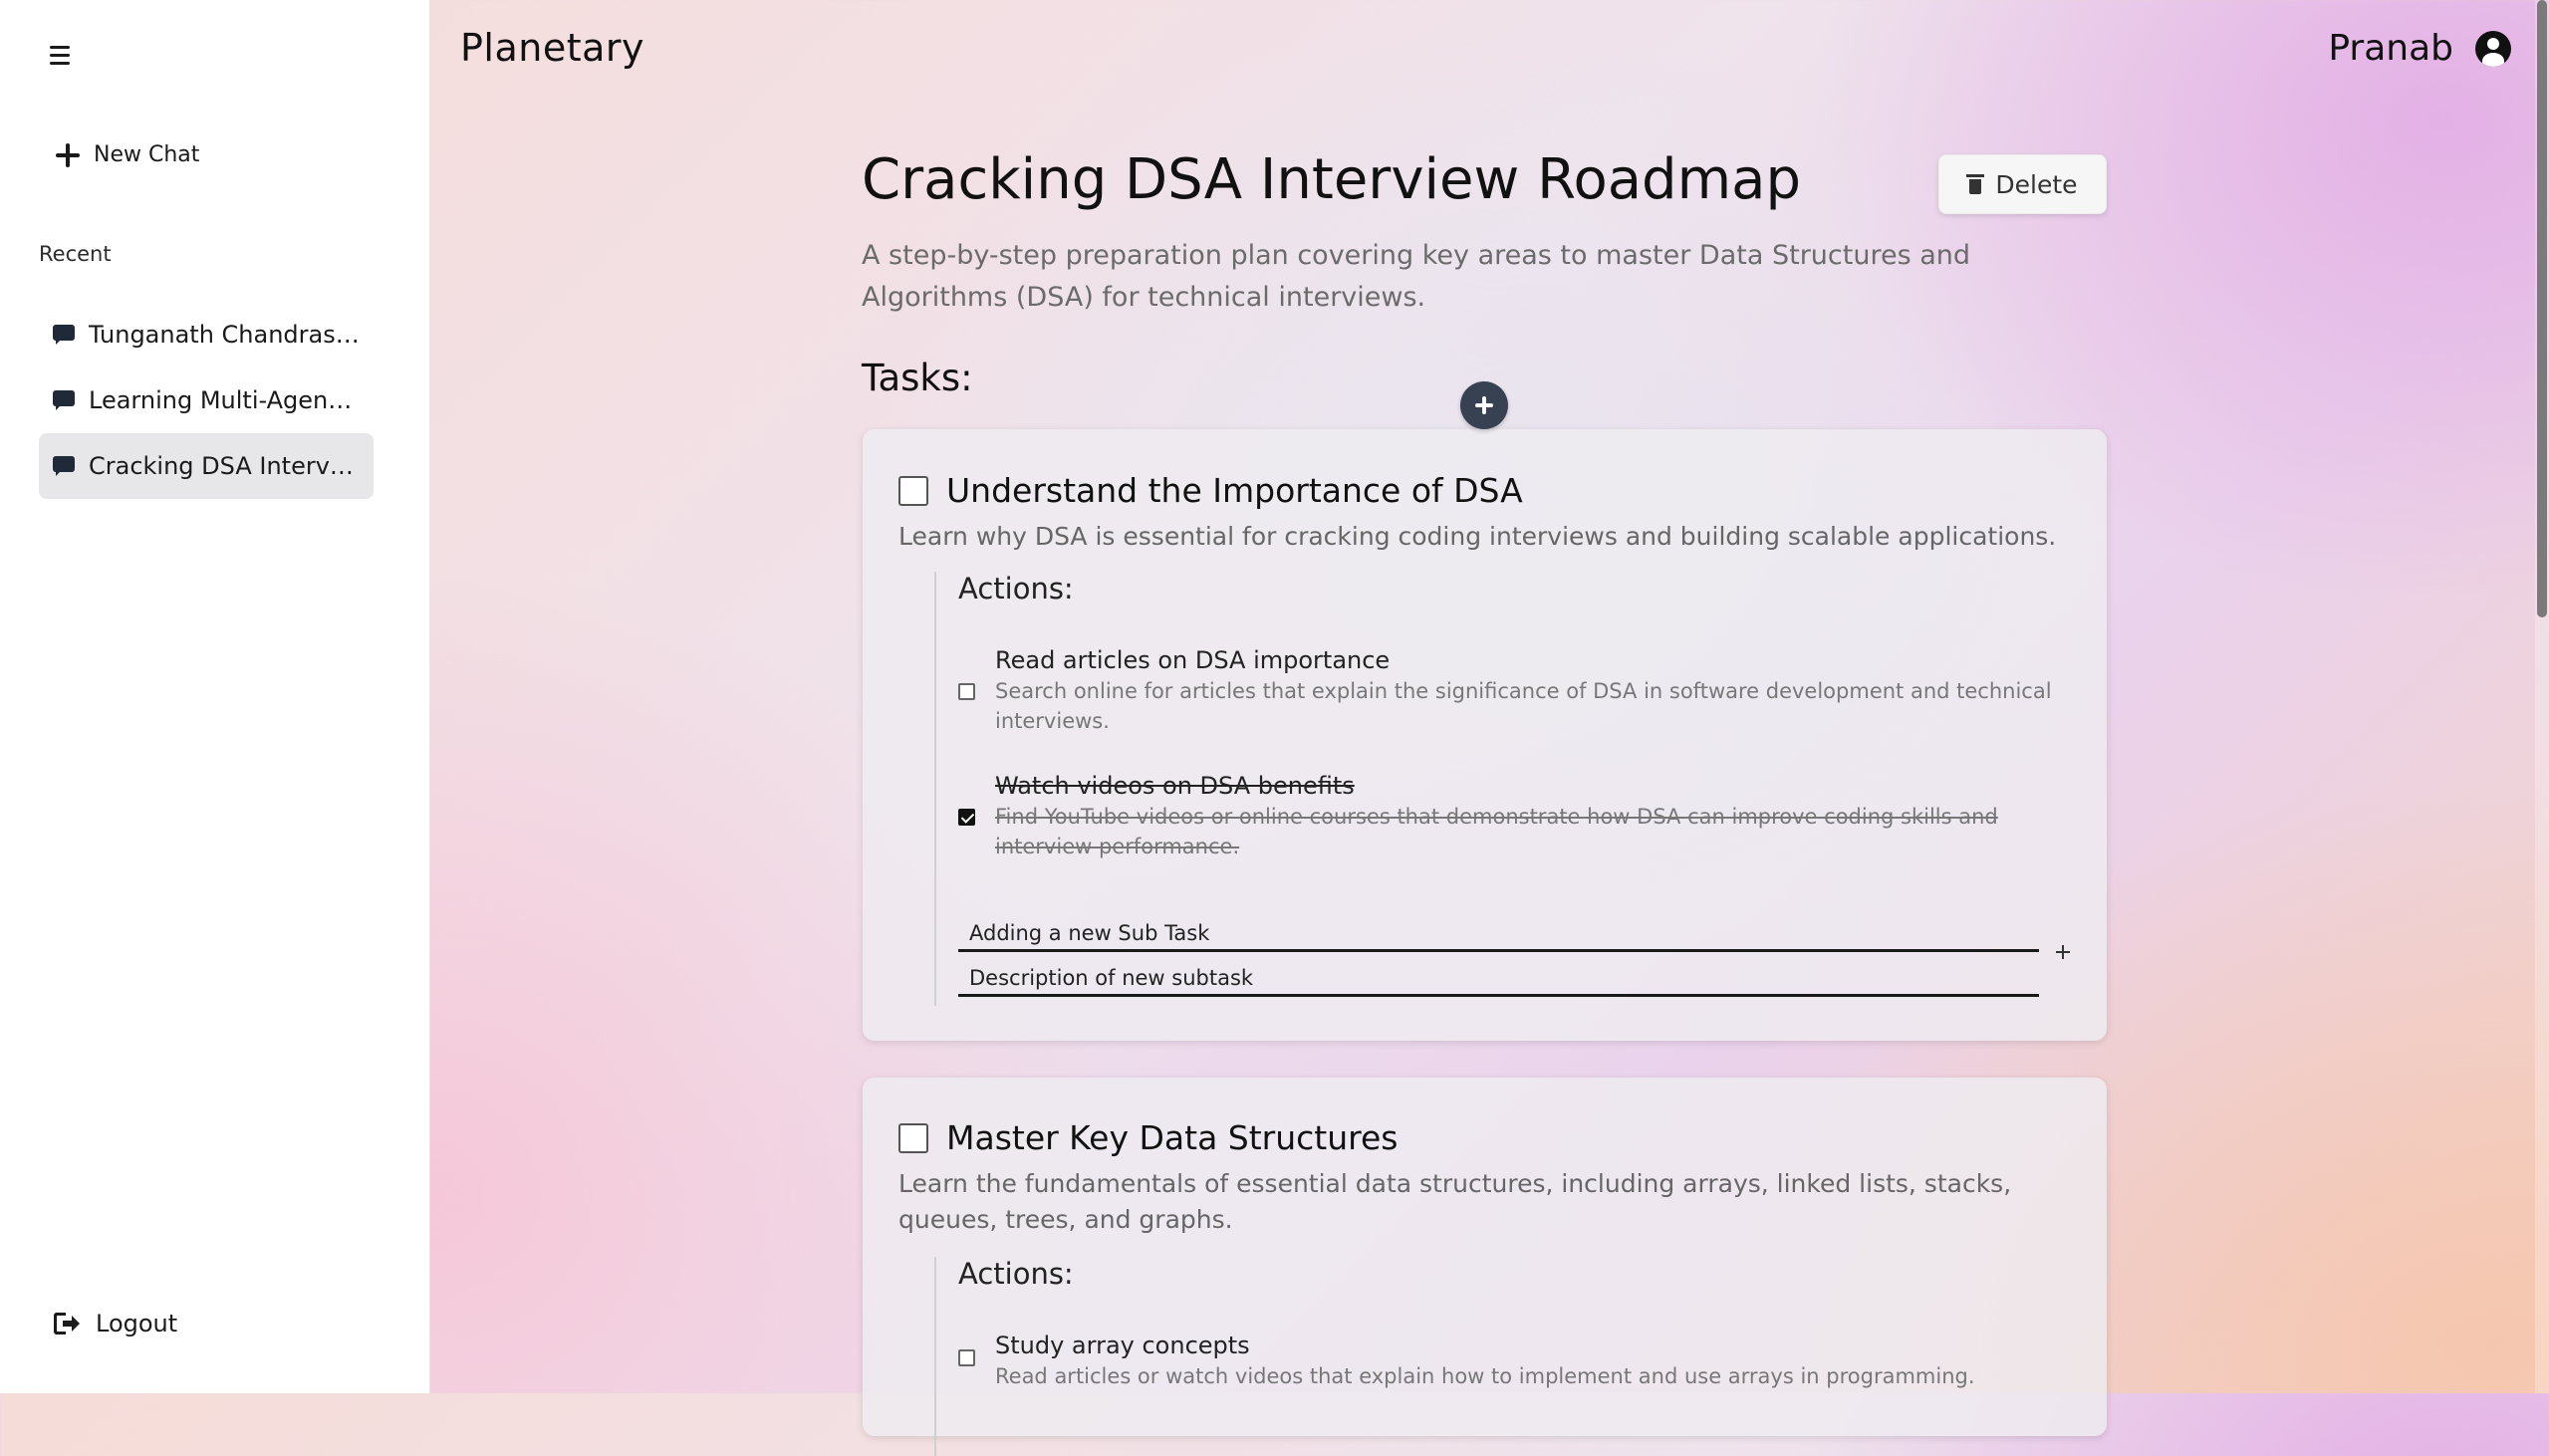  I want to click on logout-button: Logout, so click(116, 1323).